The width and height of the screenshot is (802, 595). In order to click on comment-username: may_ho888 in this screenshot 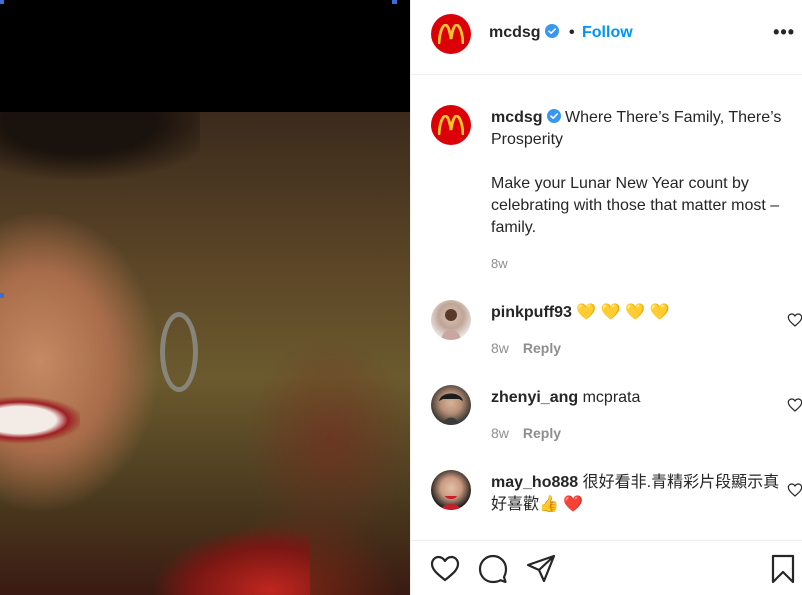, I will do `click(534, 482)`.